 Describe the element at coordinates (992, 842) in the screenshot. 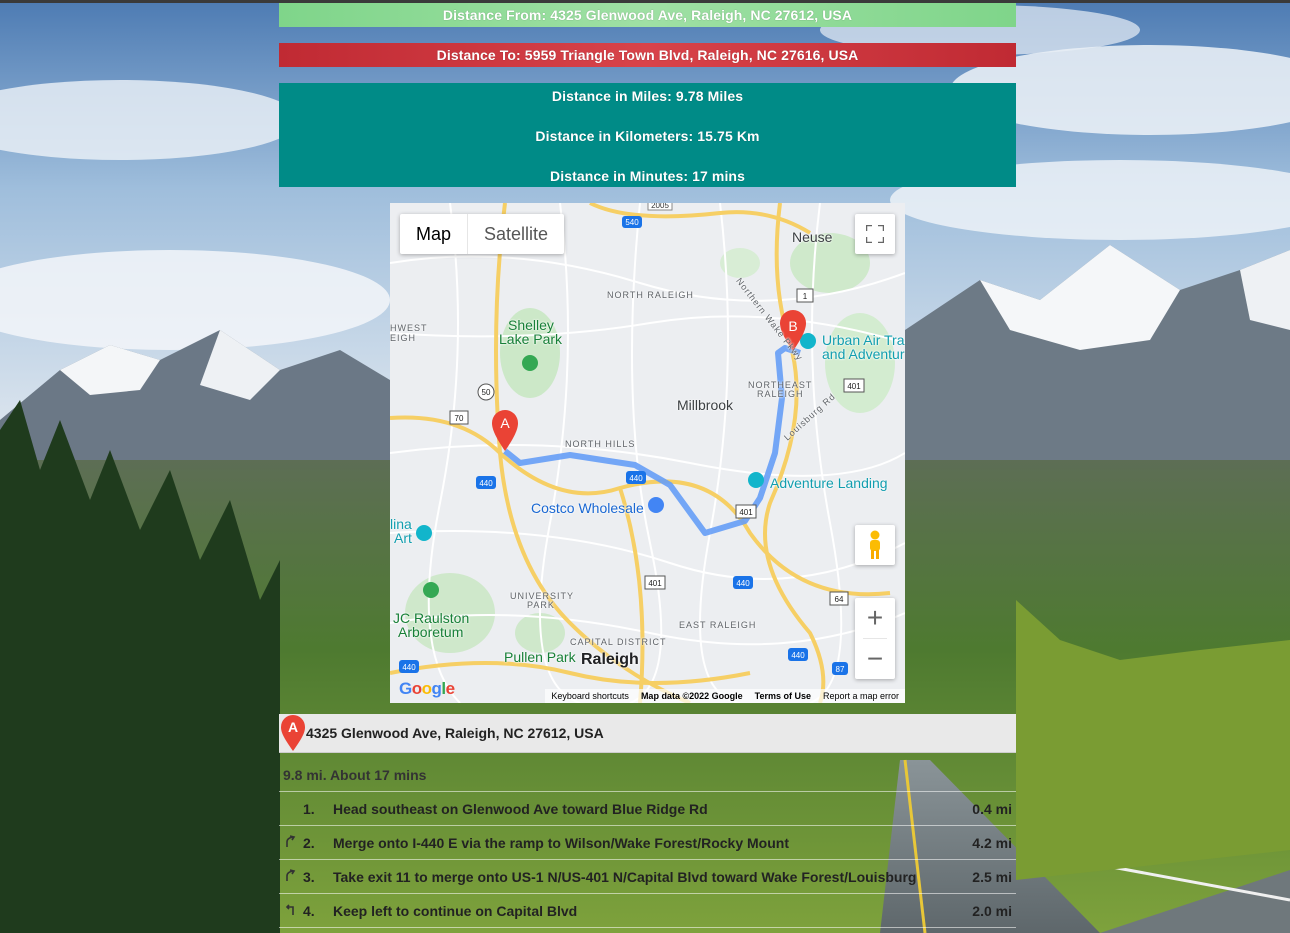

I see `step-distance: 4.2 mi` at that location.